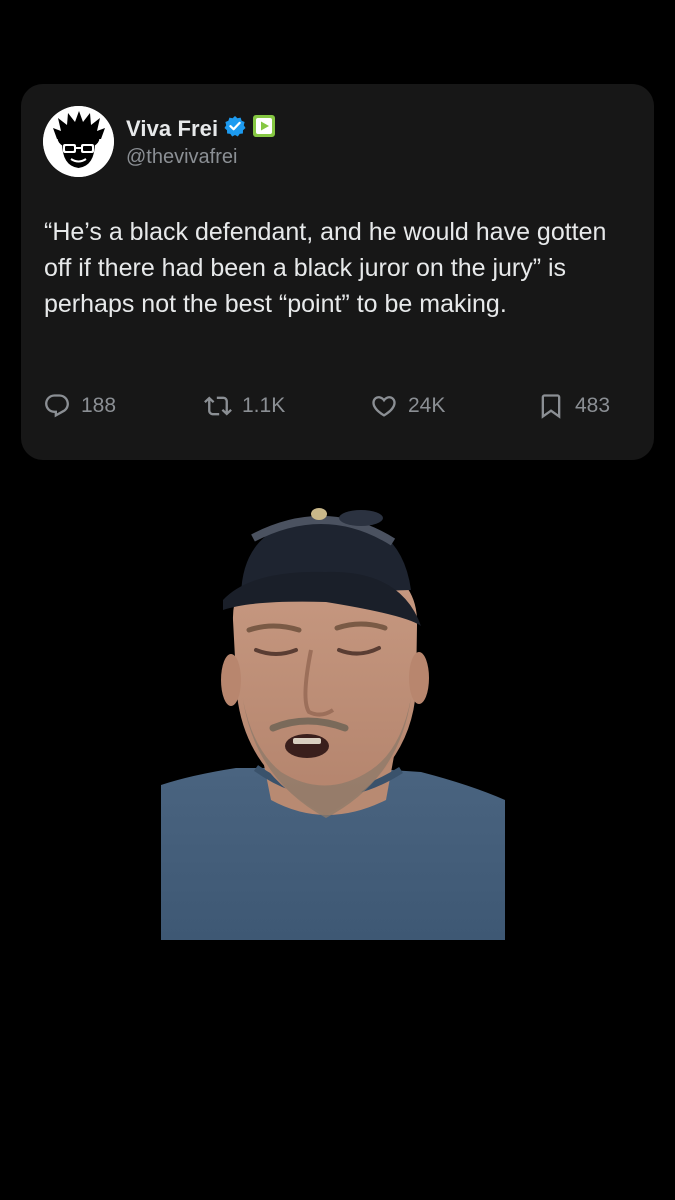 The width and height of the screenshot is (675, 1200). Describe the element at coordinates (79, 406) in the screenshot. I see `reply-button: 188` at that location.